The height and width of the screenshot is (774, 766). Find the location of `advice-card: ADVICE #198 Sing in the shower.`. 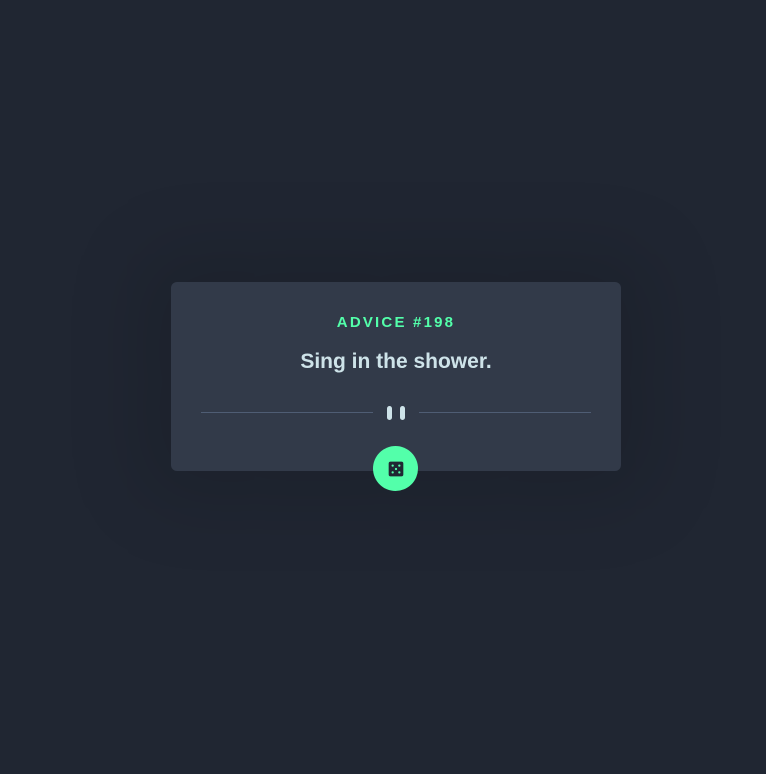

advice-card: ADVICE #198 Sing in the shower. is located at coordinates (396, 376).